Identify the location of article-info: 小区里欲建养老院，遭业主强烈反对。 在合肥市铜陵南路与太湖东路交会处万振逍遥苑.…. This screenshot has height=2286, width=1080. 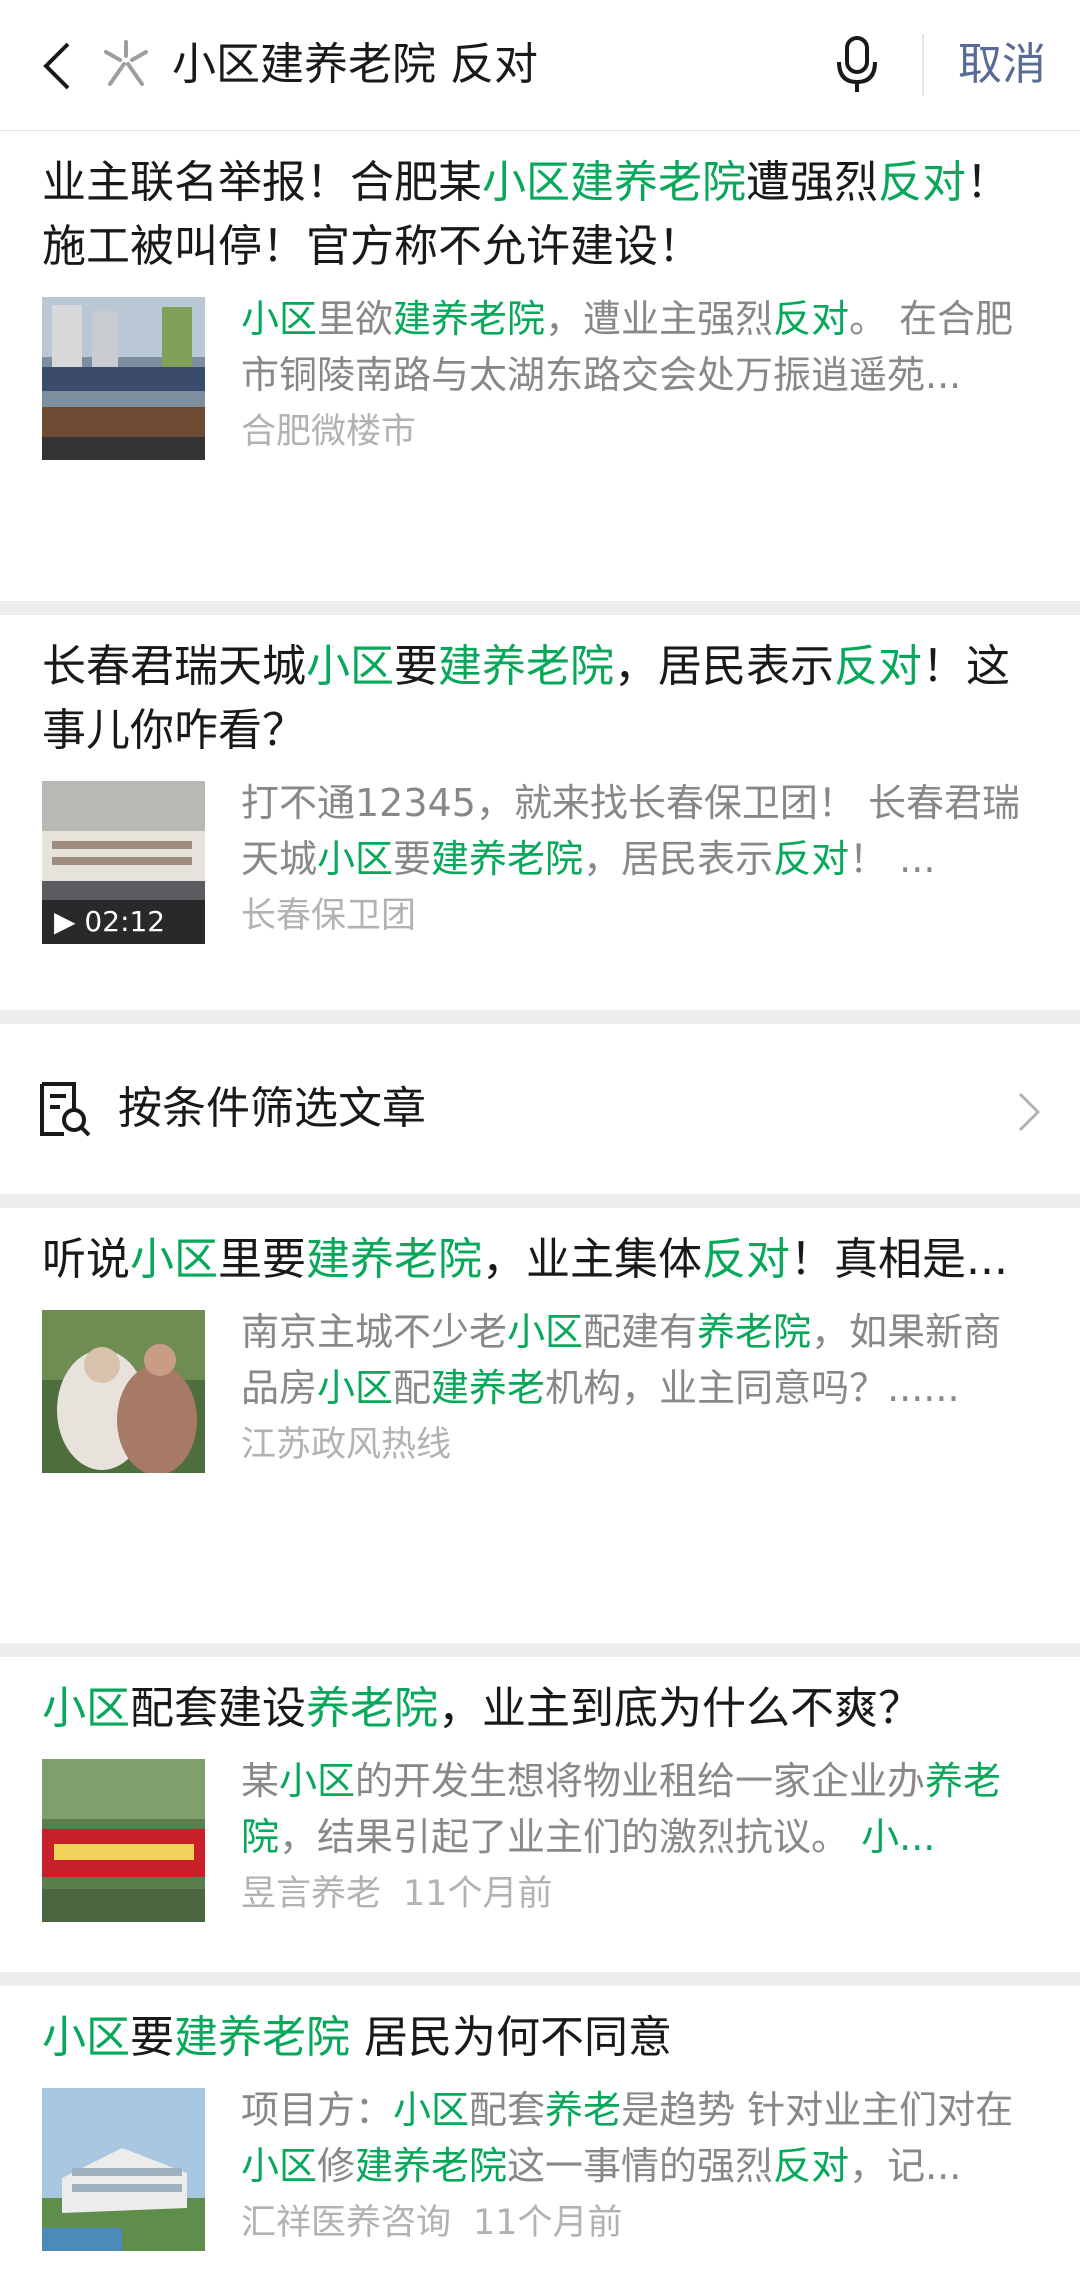
(639, 375).